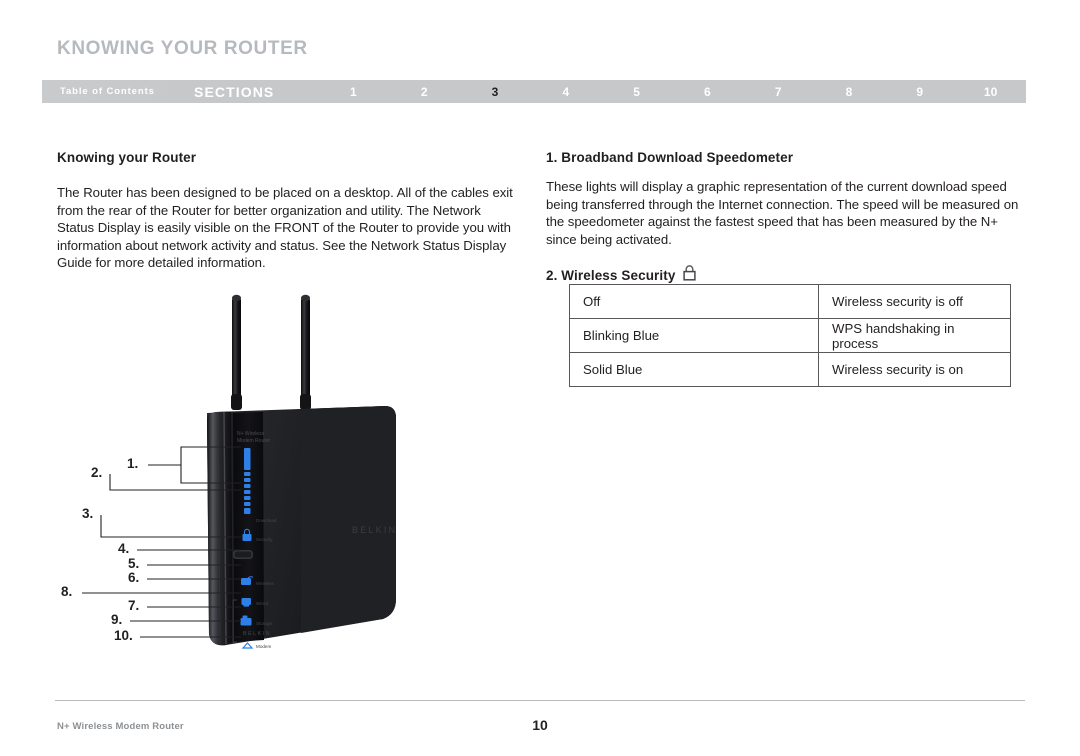 This screenshot has width=1080, height=756. I want to click on section-number-8: 8, so click(849, 92).